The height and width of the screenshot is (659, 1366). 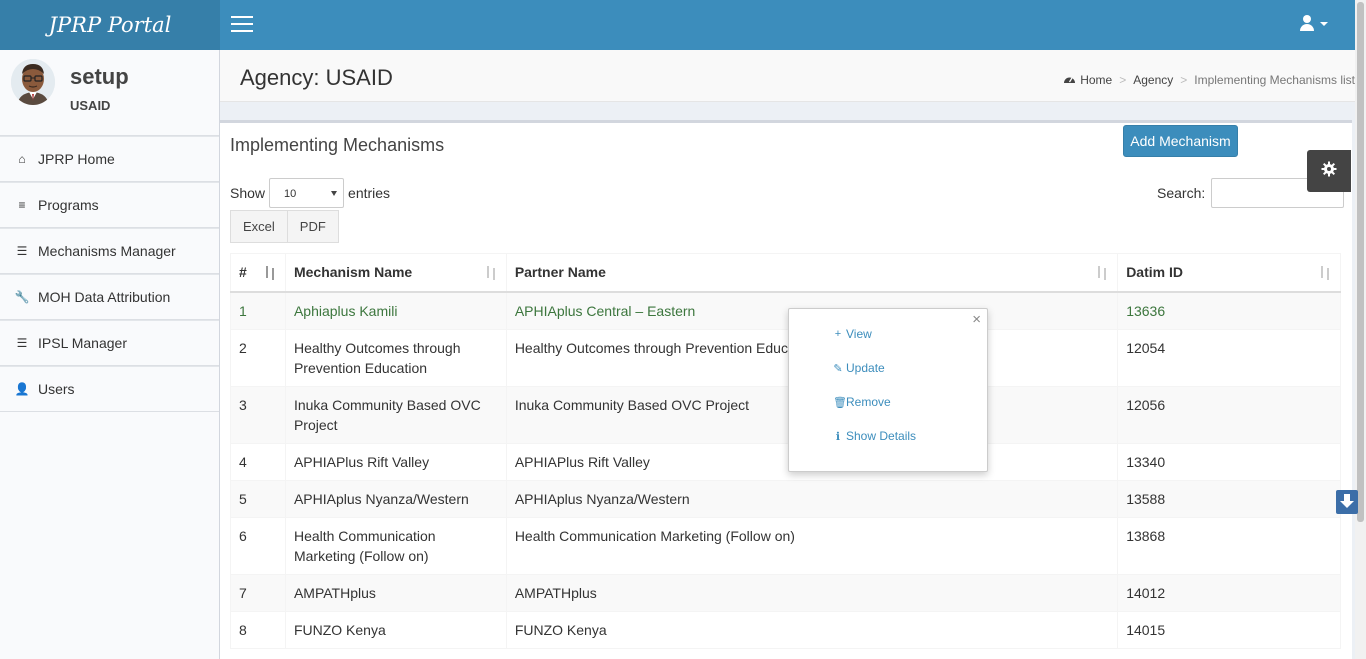 I want to click on cell-datim: 13868, so click(x=1229, y=545).